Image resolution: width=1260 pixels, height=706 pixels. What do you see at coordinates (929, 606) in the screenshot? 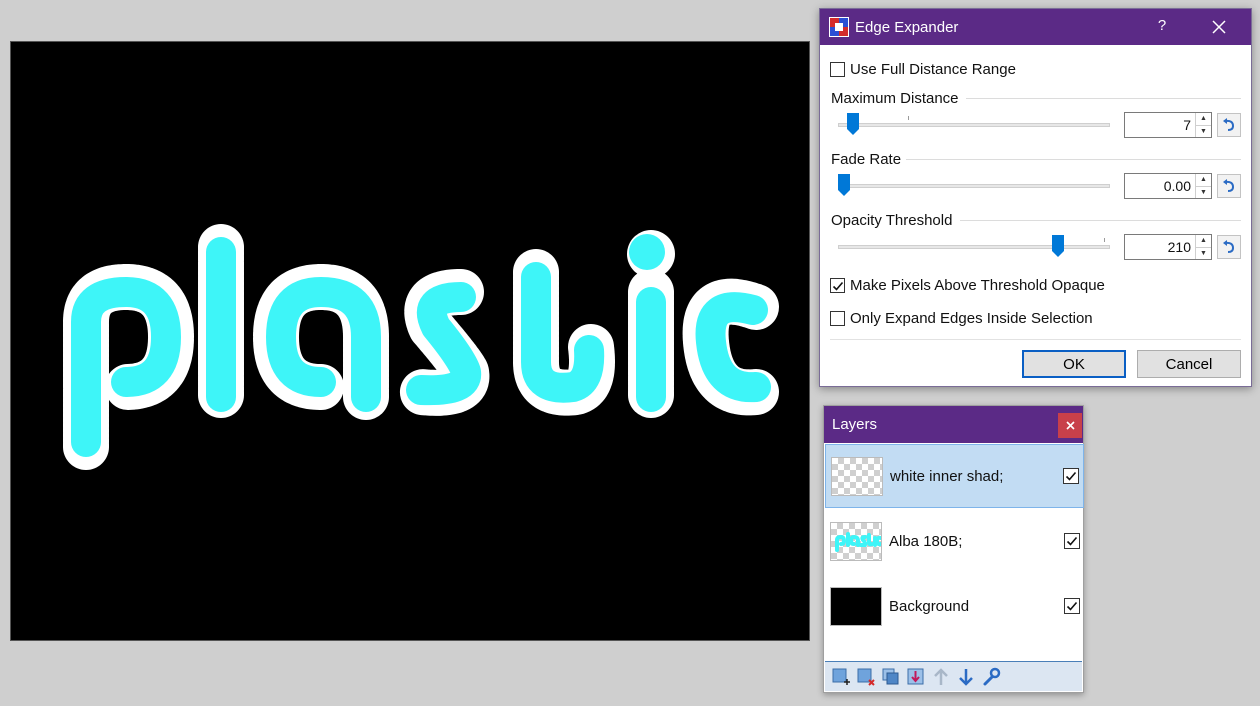
I see `layer-name: Background` at bounding box center [929, 606].